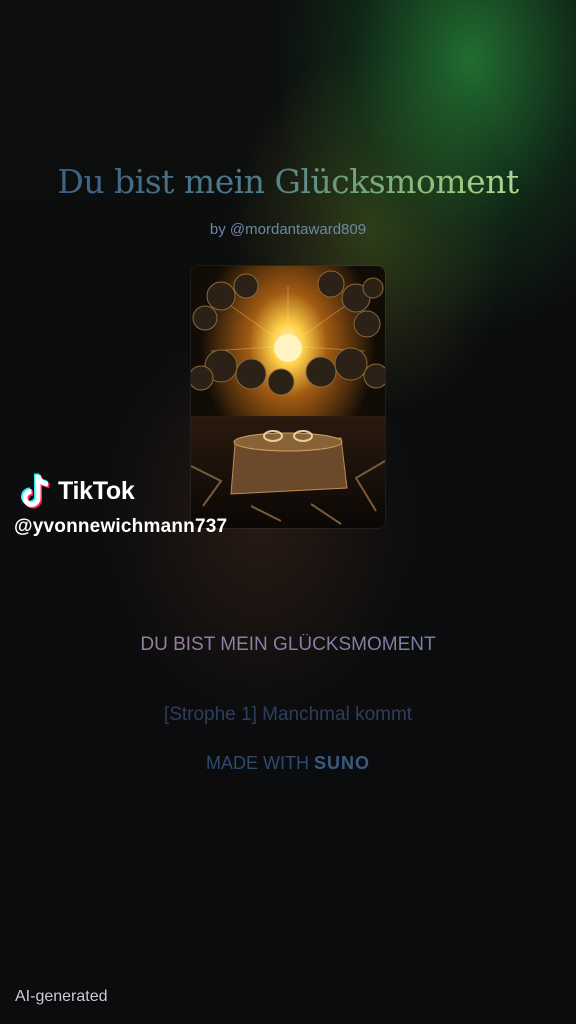  I want to click on tiktok-watermark: TikTok, so click(76, 491).